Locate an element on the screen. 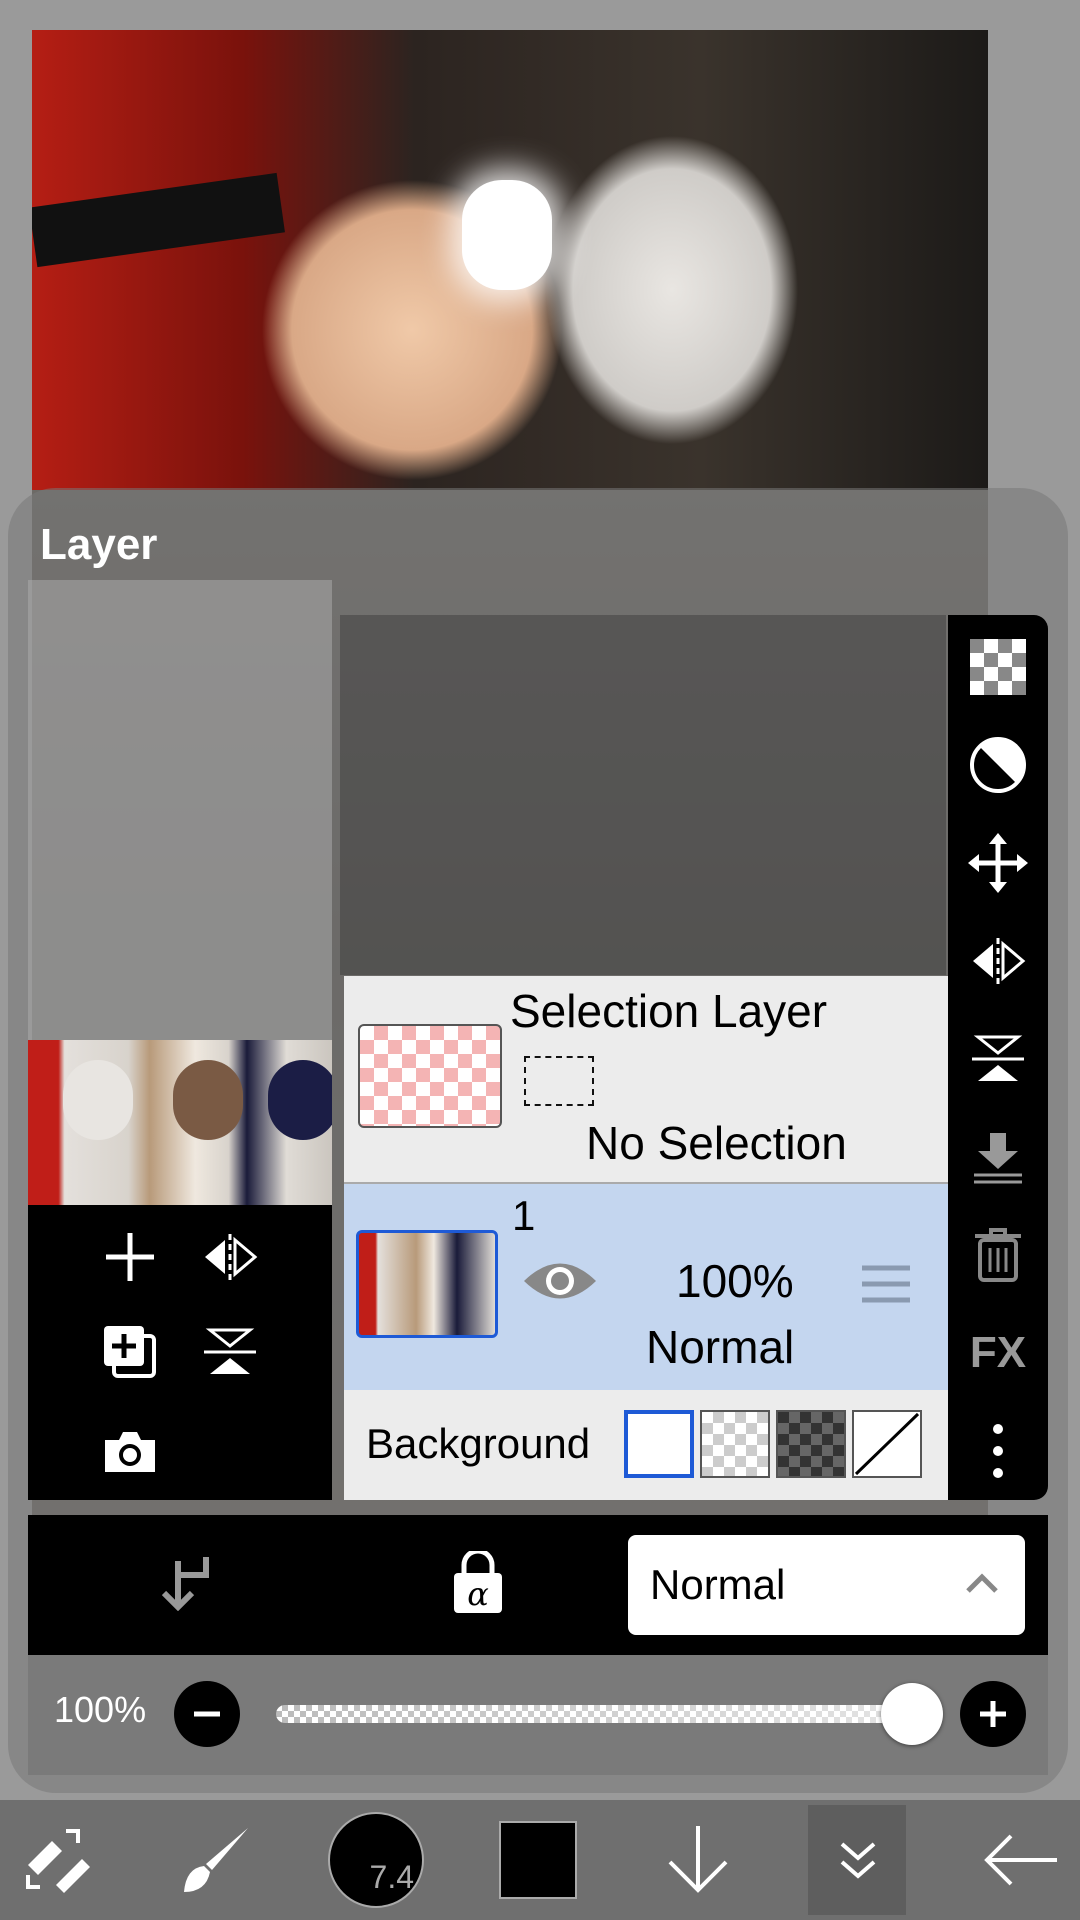 This screenshot has height=1920, width=1080. selection-layer-row: Selection Layer No Selection is located at coordinates (646, 1079).